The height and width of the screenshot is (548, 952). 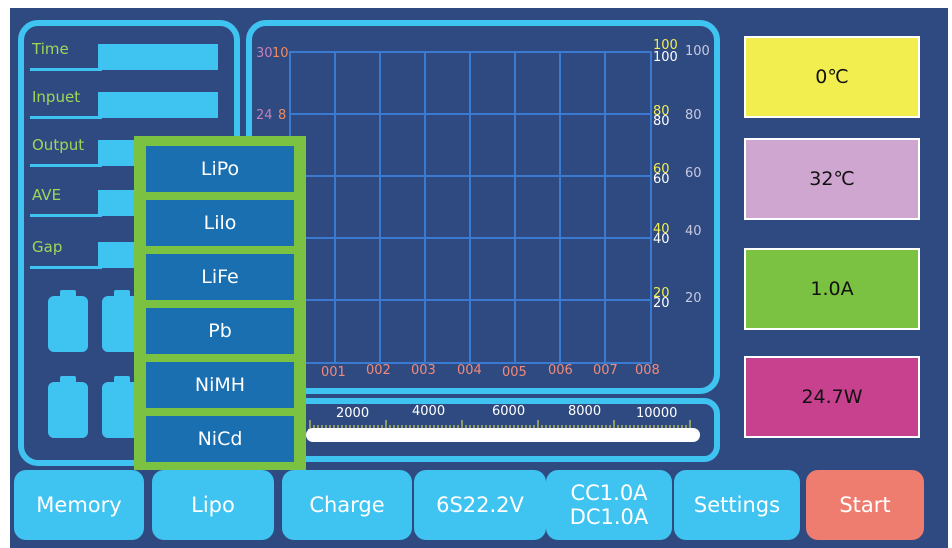 I want to click on x-tick: 005, so click(x=514, y=372).